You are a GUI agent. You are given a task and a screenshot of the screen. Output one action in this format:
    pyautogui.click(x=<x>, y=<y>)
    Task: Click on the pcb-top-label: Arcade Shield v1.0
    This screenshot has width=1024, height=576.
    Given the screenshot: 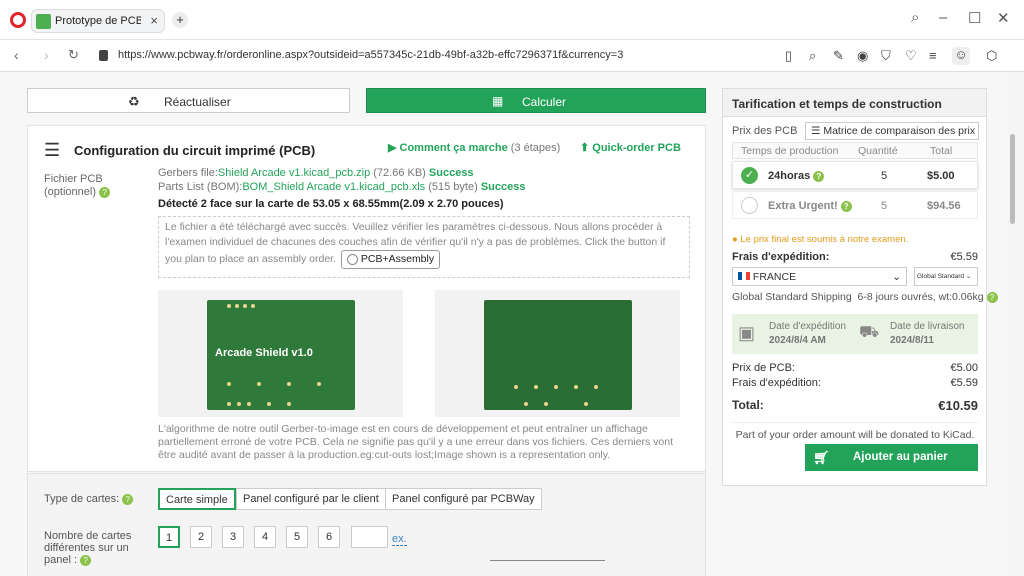 What is the action you would take?
    pyautogui.click(x=264, y=353)
    